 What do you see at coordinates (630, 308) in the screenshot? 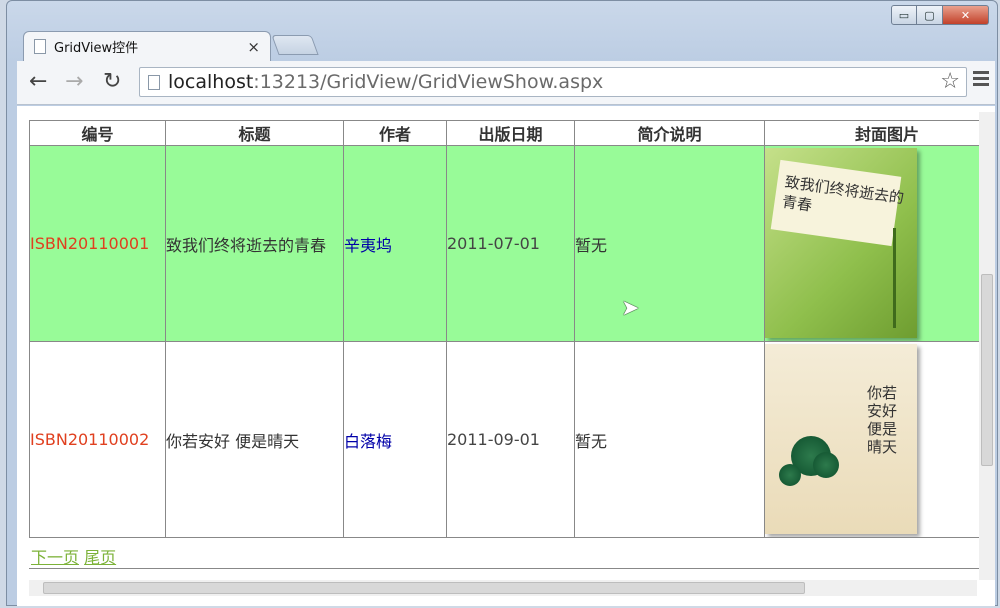
I see `mouse-cursor-icon: ➤` at bounding box center [630, 308].